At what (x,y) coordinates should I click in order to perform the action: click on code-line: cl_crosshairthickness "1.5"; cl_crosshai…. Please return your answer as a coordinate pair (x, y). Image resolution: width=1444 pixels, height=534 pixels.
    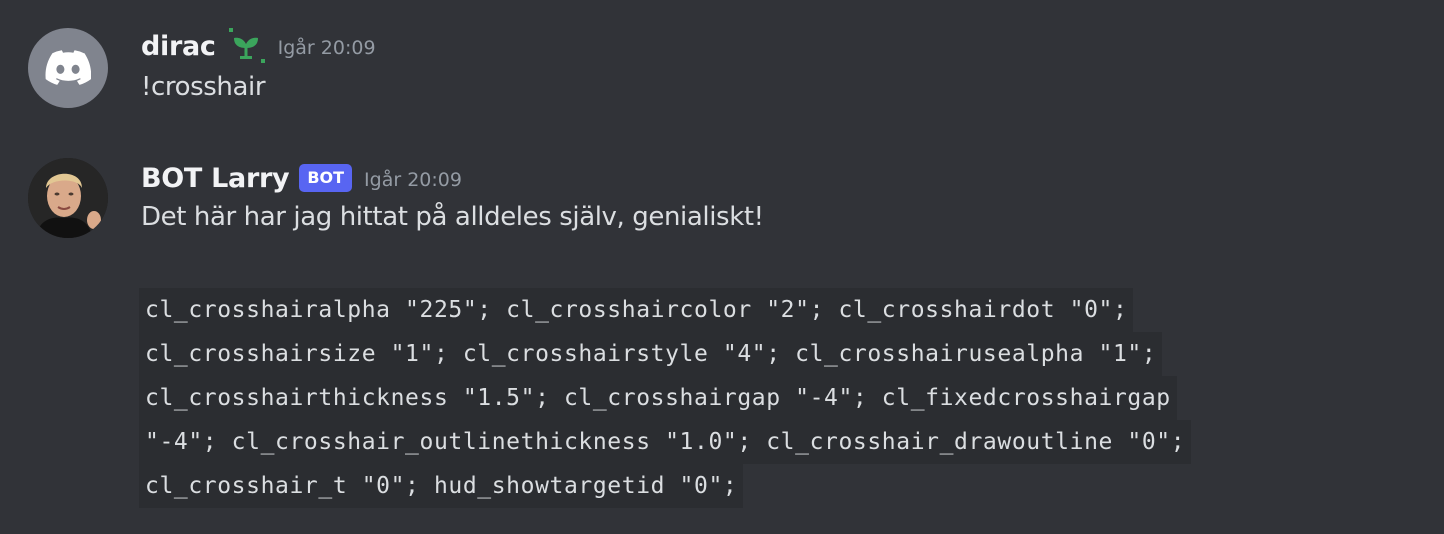
    Looking at the image, I should click on (739, 398).